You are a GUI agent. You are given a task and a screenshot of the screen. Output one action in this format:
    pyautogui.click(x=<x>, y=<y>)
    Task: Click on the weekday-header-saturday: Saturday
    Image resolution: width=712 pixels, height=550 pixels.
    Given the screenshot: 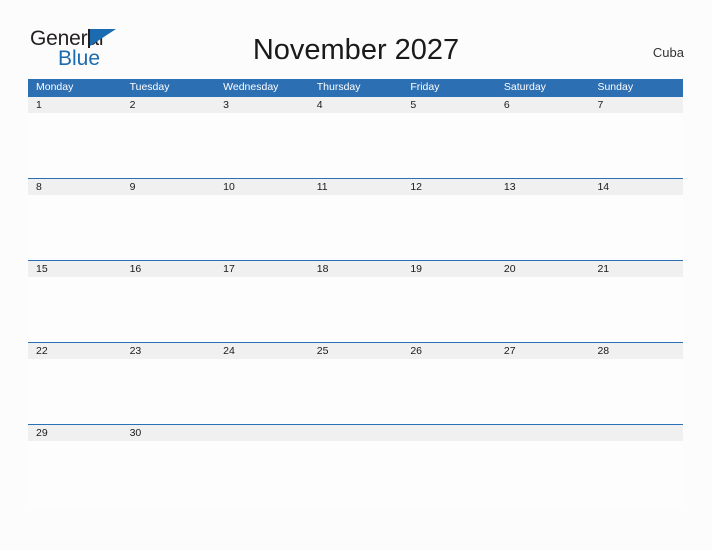 What is the action you would take?
    pyautogui.click(x=524, y=87)
    